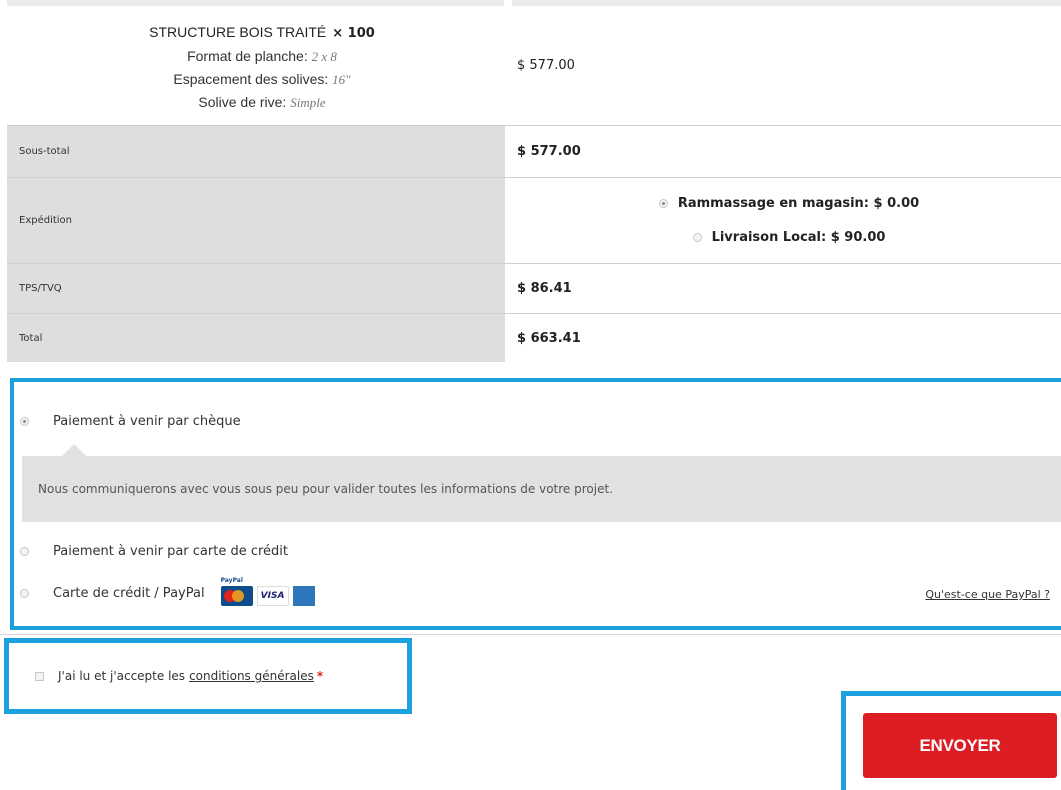 The height and width of the screenshot is (790, 1061). What do you see at coordinates (147, 421) in the screenshot?
I see `payment-cheque-label: Paiement à venir par chèque` at bounding box center [147, 421].